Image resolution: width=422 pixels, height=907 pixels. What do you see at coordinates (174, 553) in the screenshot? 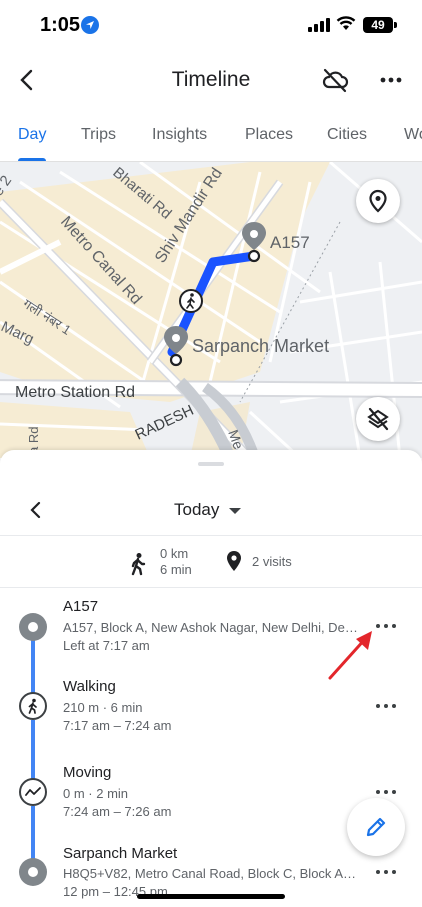
I see `summary-distance-value: 0 km` at bounding box center [174, 553].